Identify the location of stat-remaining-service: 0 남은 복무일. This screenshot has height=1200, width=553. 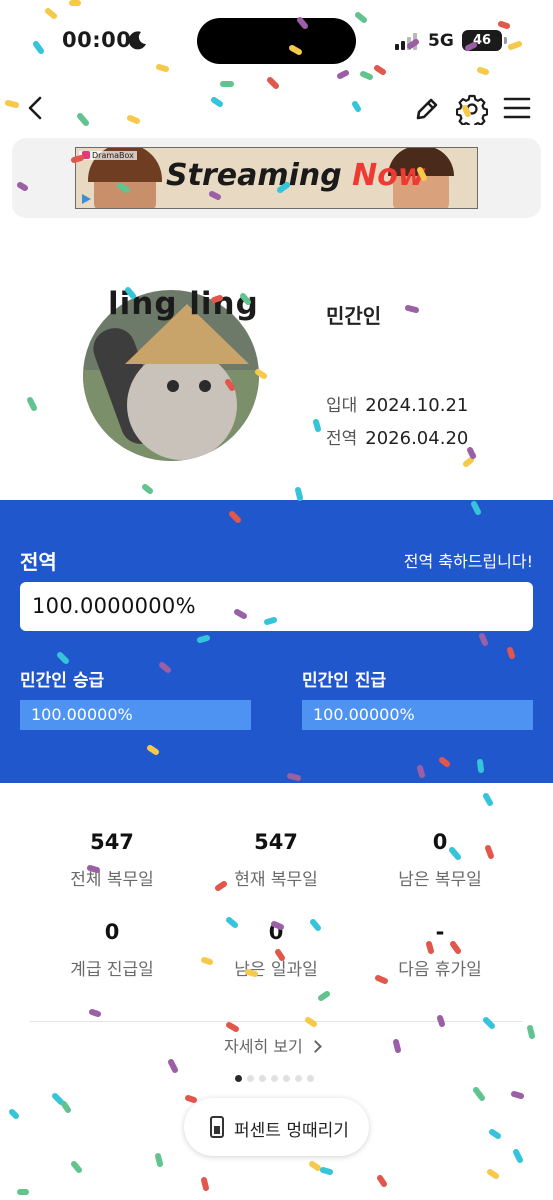
(440, 860).